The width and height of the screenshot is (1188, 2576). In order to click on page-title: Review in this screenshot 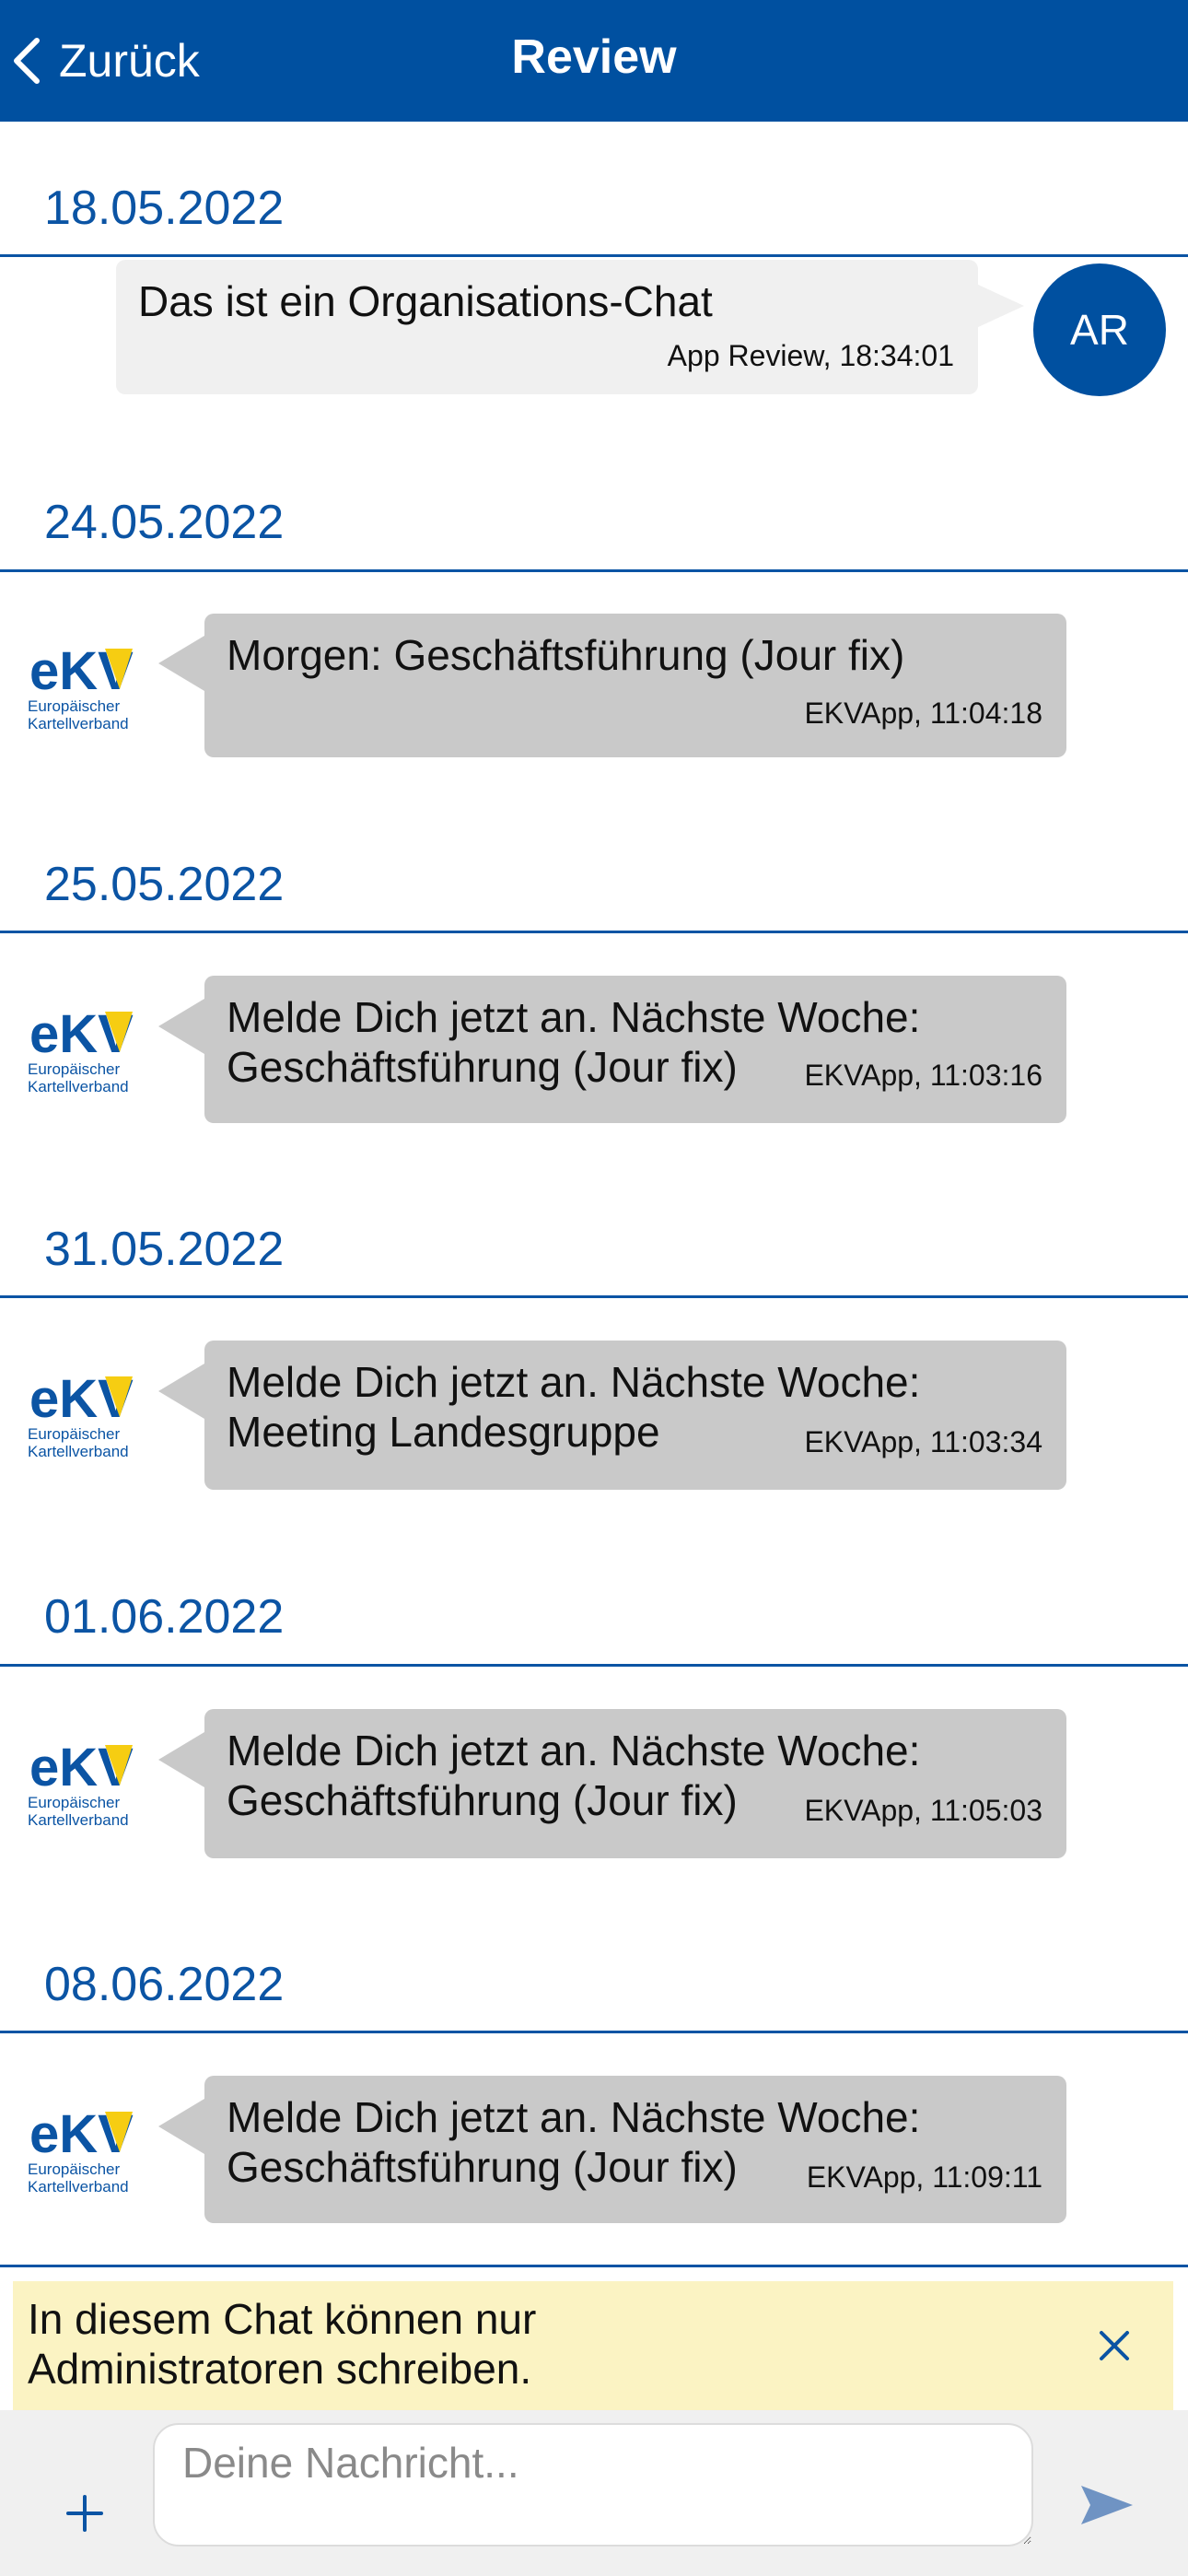, I will do `click(594, 57)`.